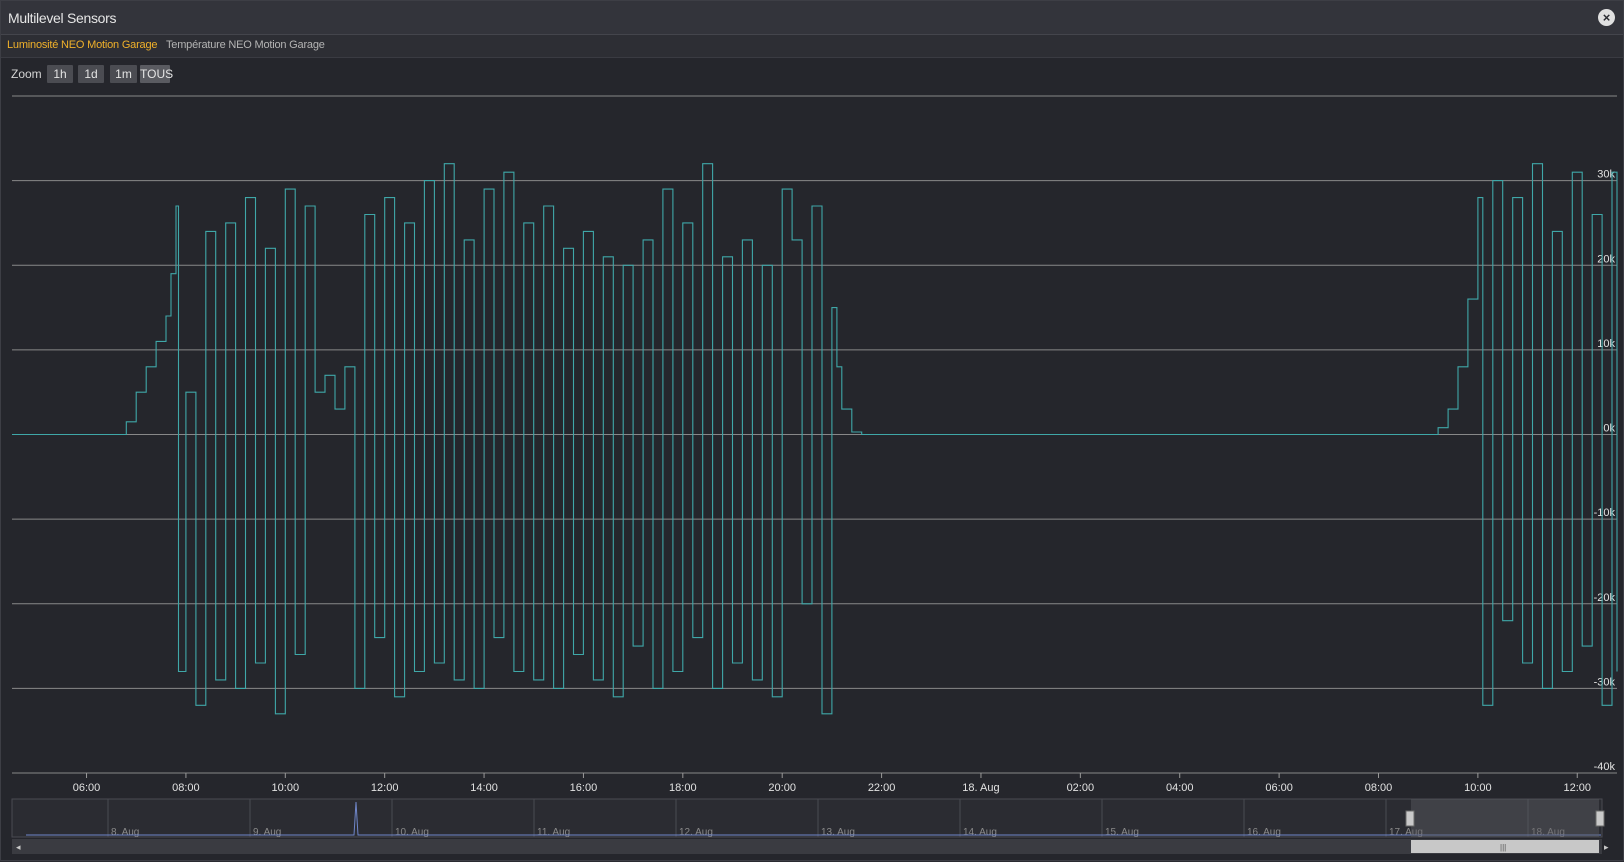  I want to click on scroll-right-icon: ▸, so click(1606, 847).